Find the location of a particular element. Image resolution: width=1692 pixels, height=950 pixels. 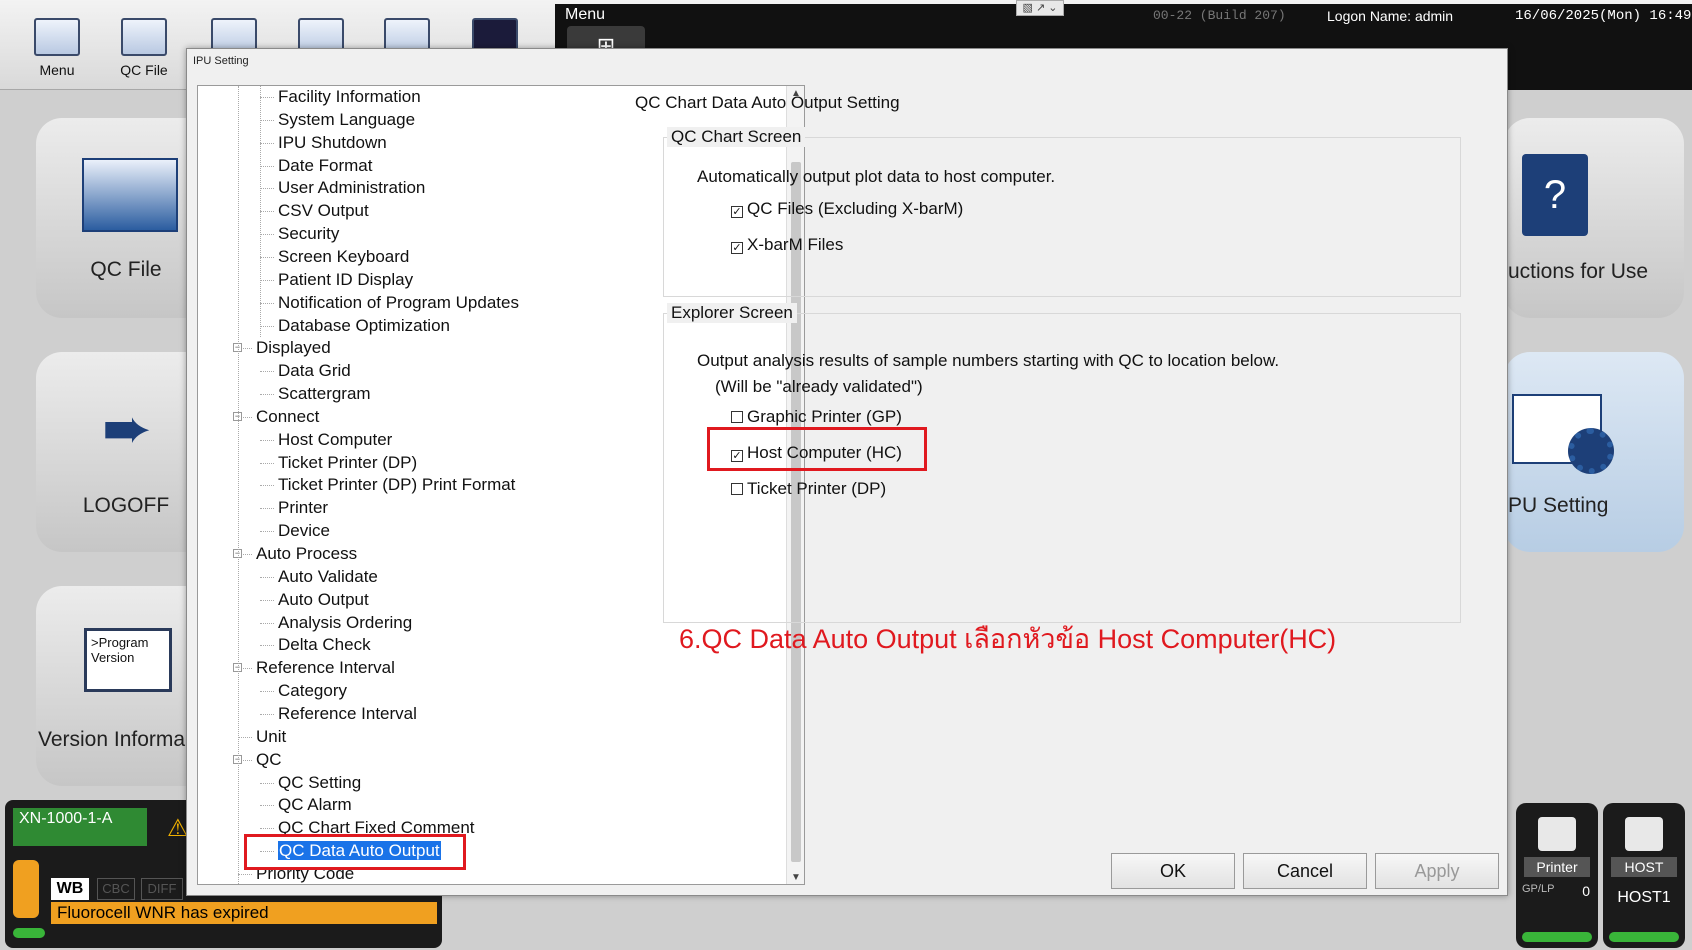

zoom-control: ▧ ↗ ⌄ is located at coordinates (1040, 8).